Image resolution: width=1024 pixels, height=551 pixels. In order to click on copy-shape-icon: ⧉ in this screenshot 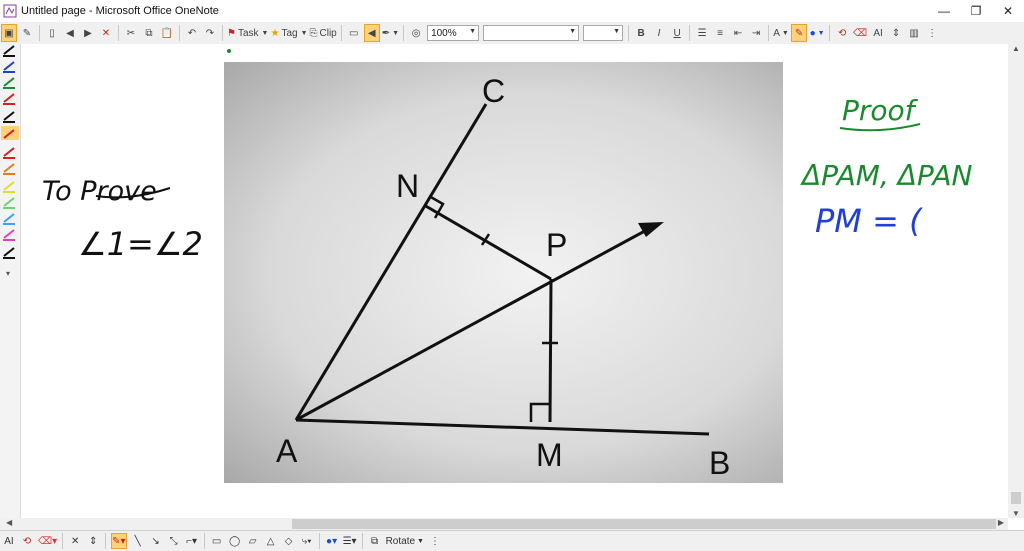, I will do `click(375, 541)`.